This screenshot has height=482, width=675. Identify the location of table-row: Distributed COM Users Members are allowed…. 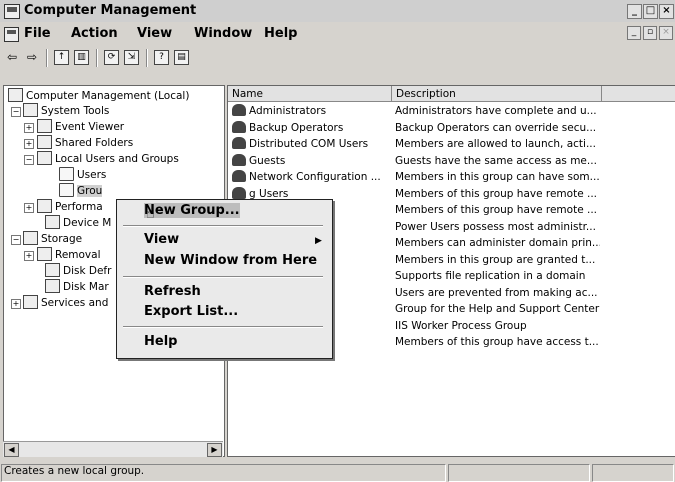
(451, 144).